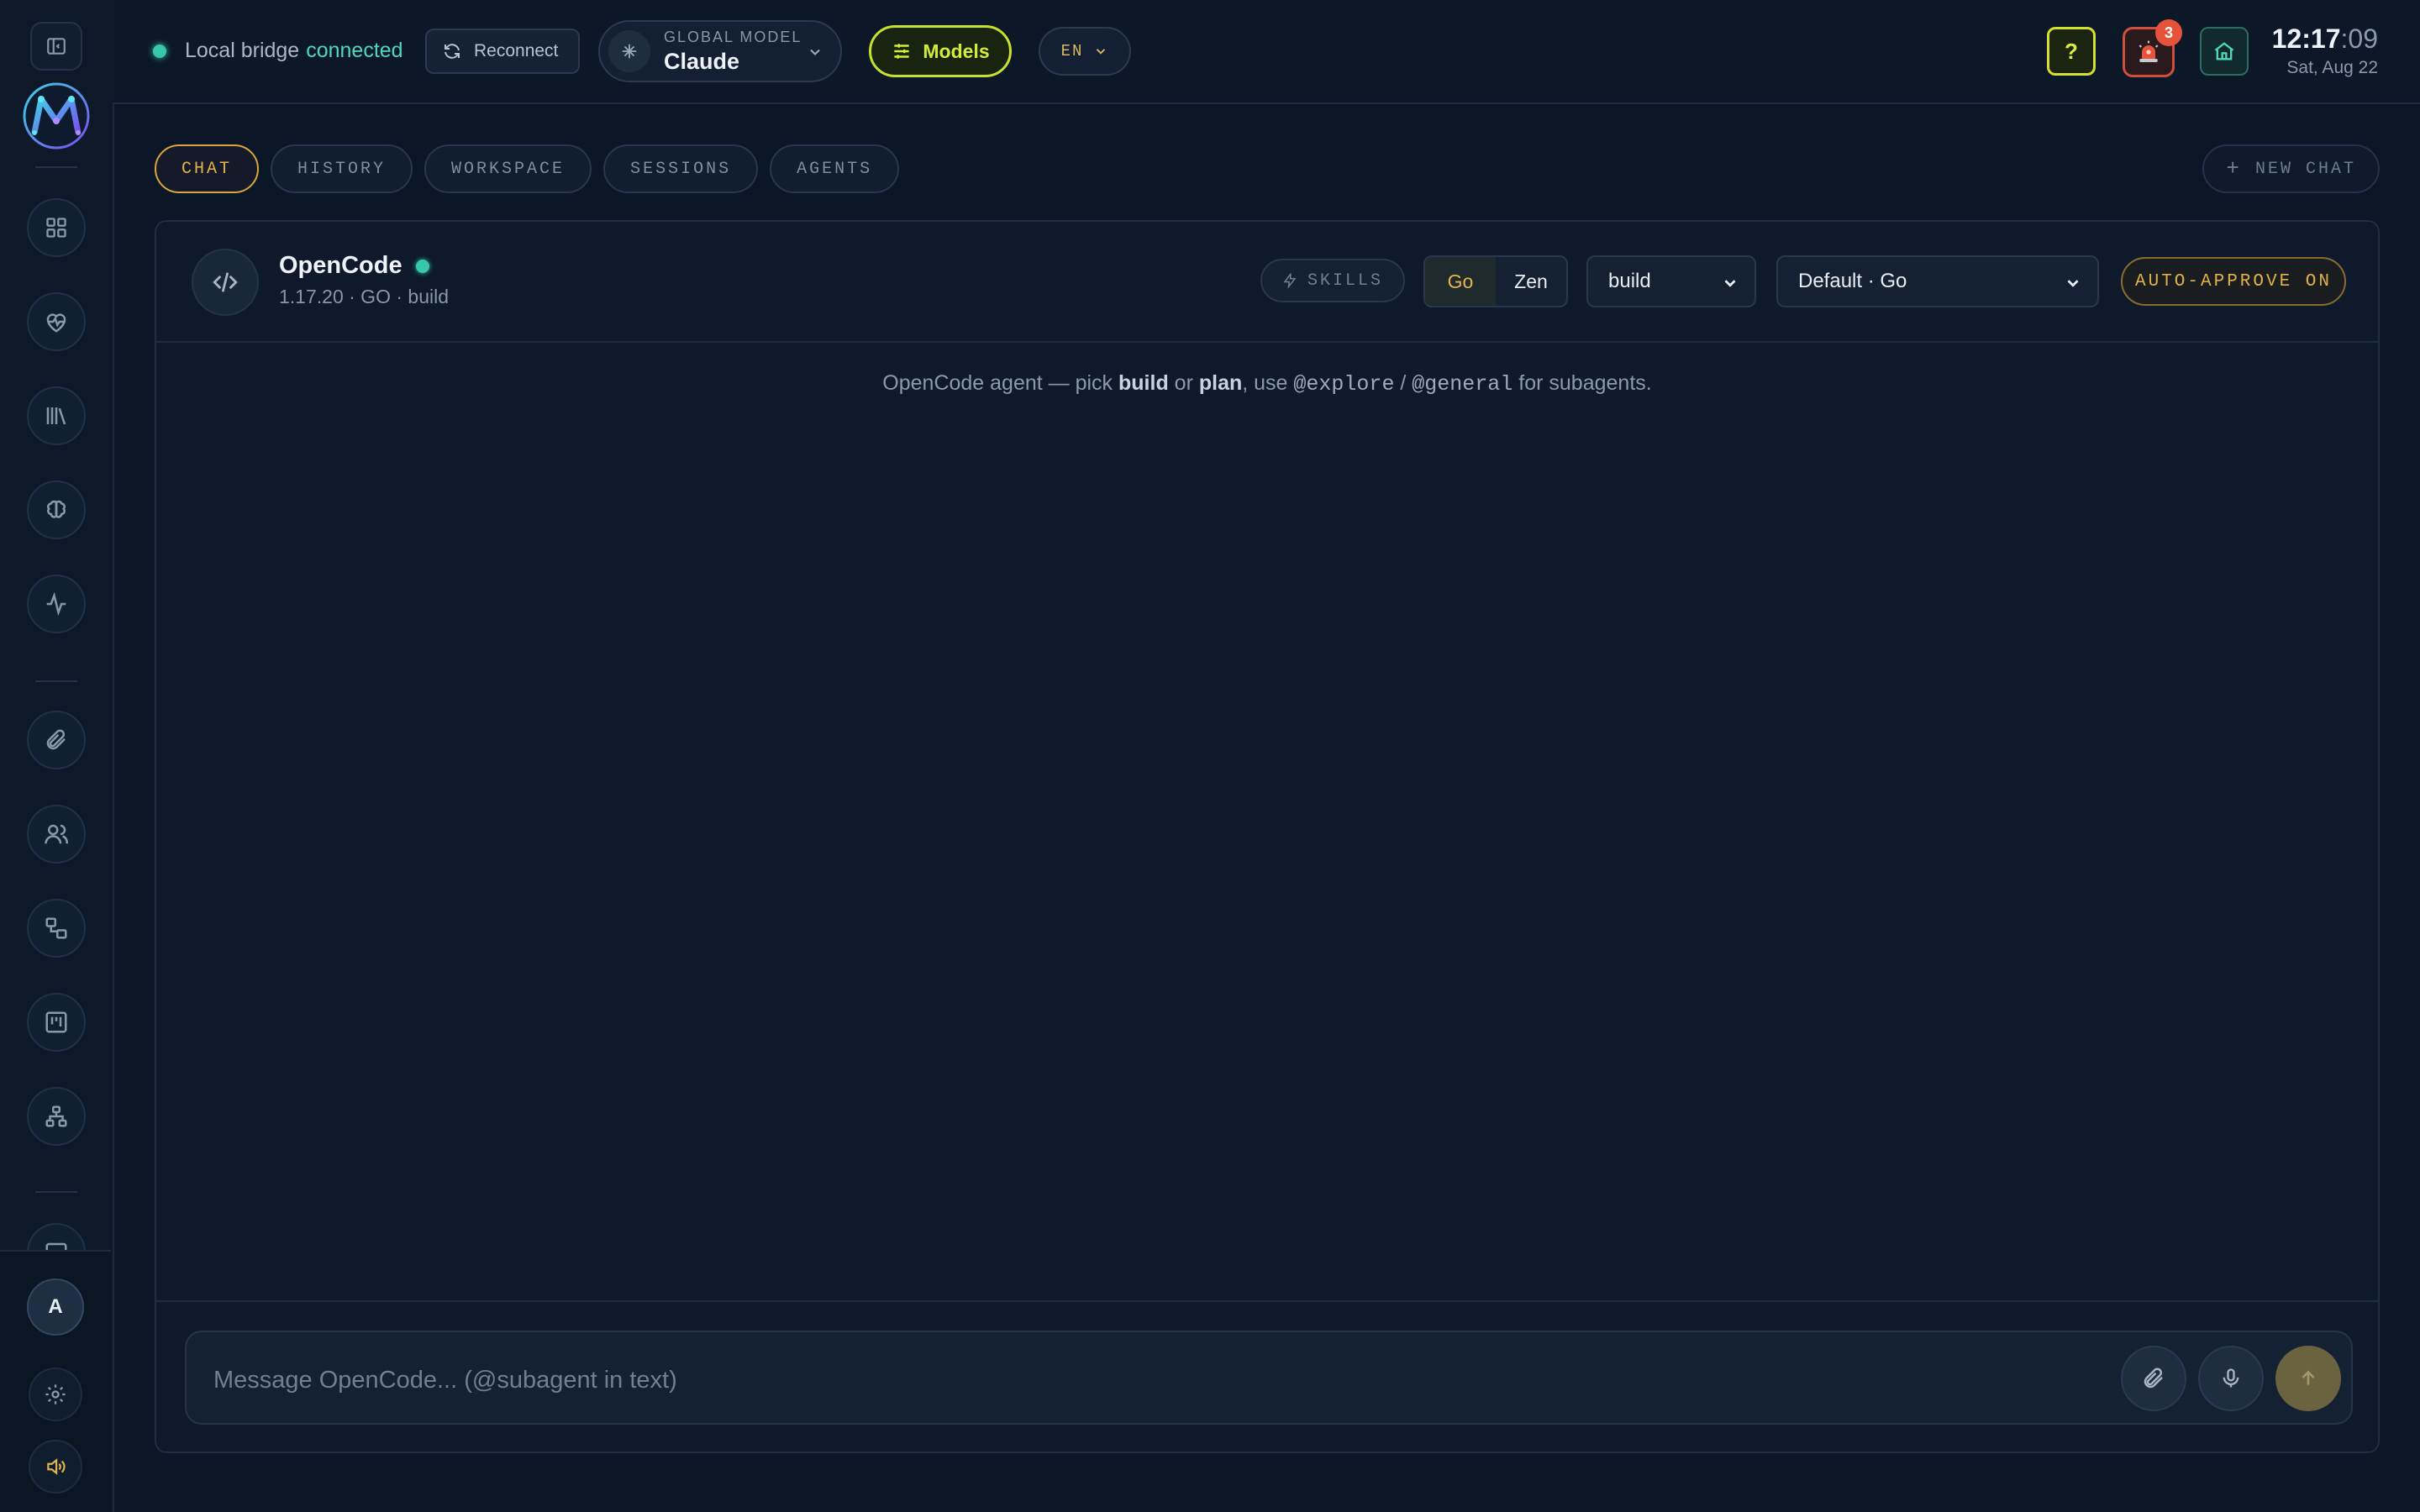 Image resolution: width=2420 pixels, height=1512 pixels. What do you see at coordinates (1085, 51) in the screenshot?
I see `language-select: EN` at bounding box center [1085, 51].